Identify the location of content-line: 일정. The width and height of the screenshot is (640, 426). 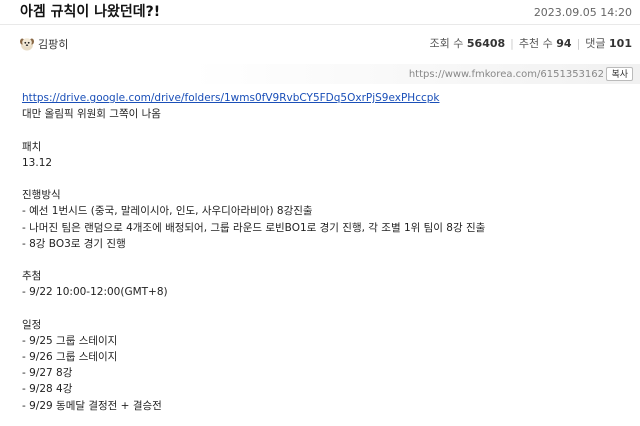
(32, 324).